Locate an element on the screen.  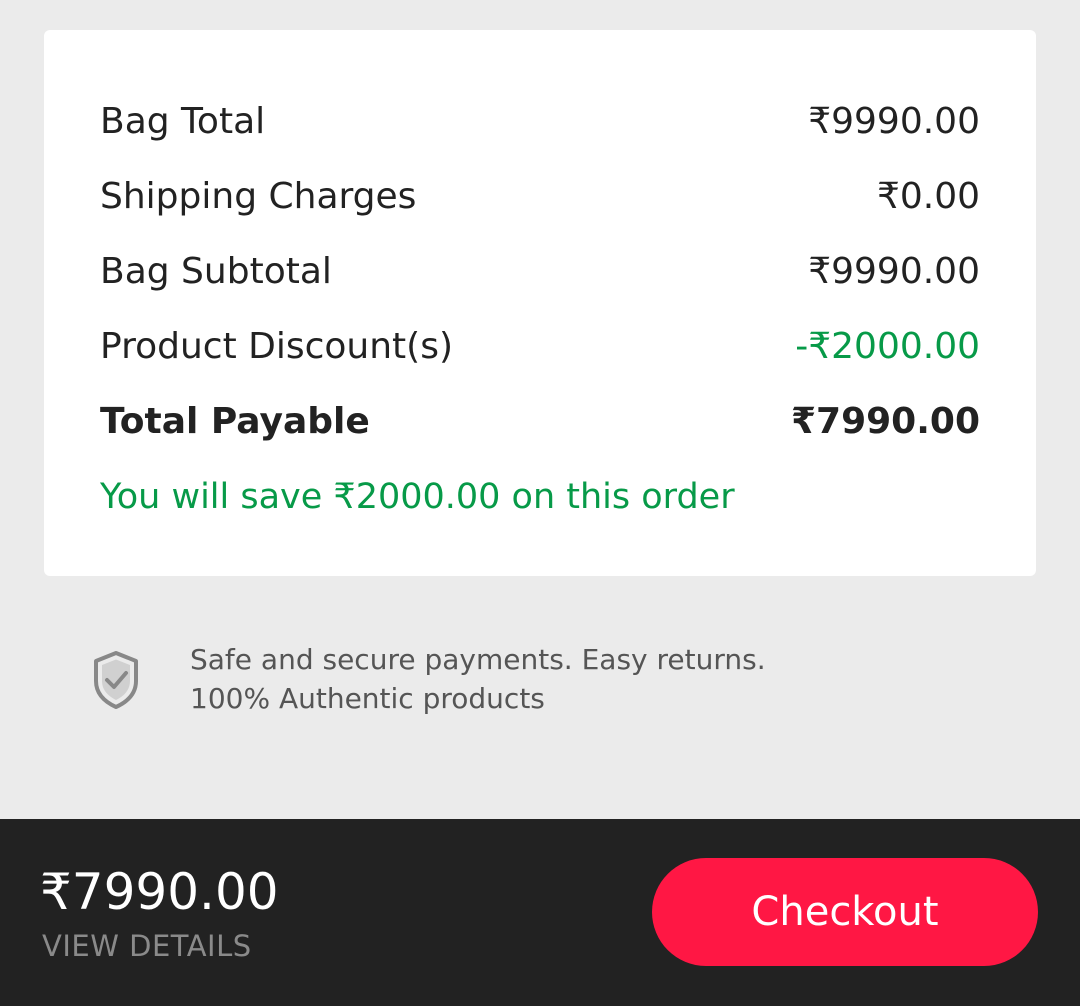
total-payable-row: Total Payable ₹7990.00 is located at coordinates (540, 421).